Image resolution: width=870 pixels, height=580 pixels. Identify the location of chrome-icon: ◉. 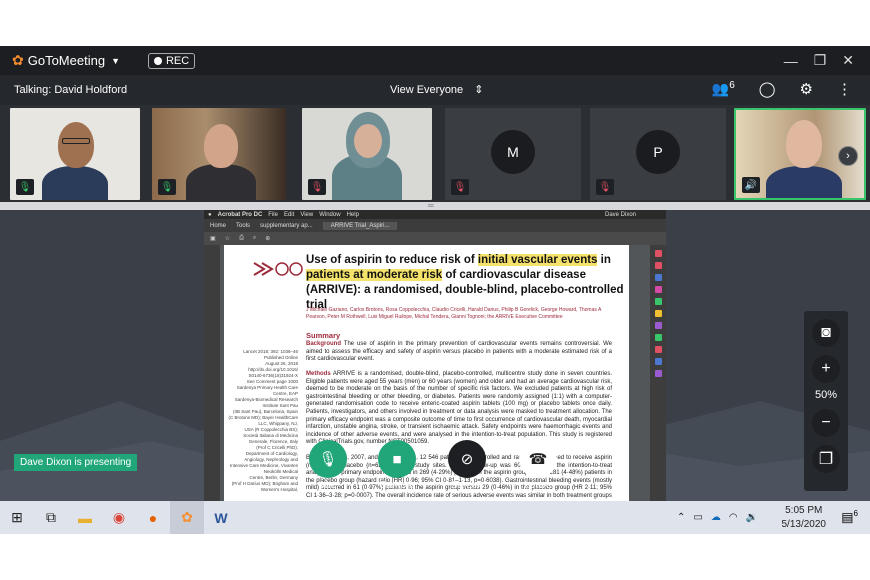
(119, 517).